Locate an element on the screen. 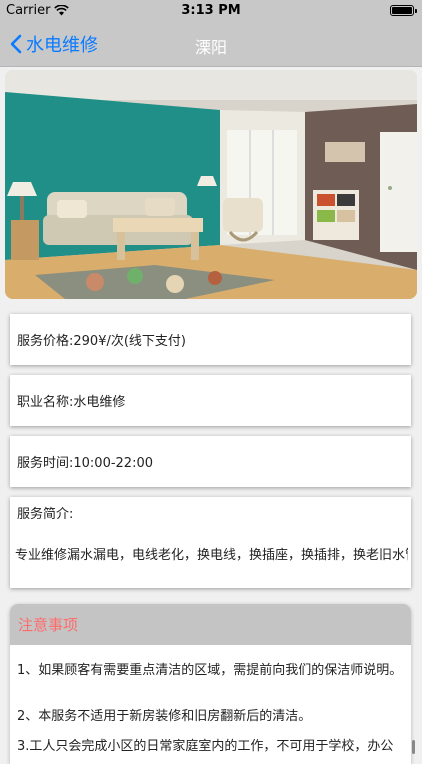  intro-card: 服务简介: 专业维修漏水漏电，电线老化，换电线，换插座，换插排，换老旧水管 is located at coordinates (210, 542).